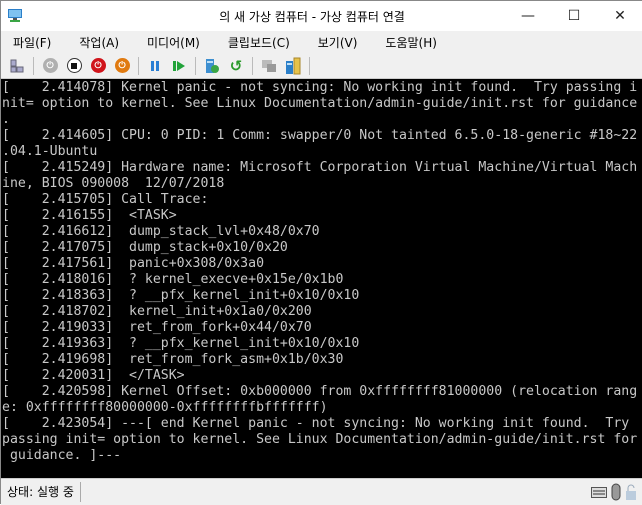  Describe the element at coordinates (411, 42) in the screenshot. I see `menu-help: 도움말(H)` at that location.